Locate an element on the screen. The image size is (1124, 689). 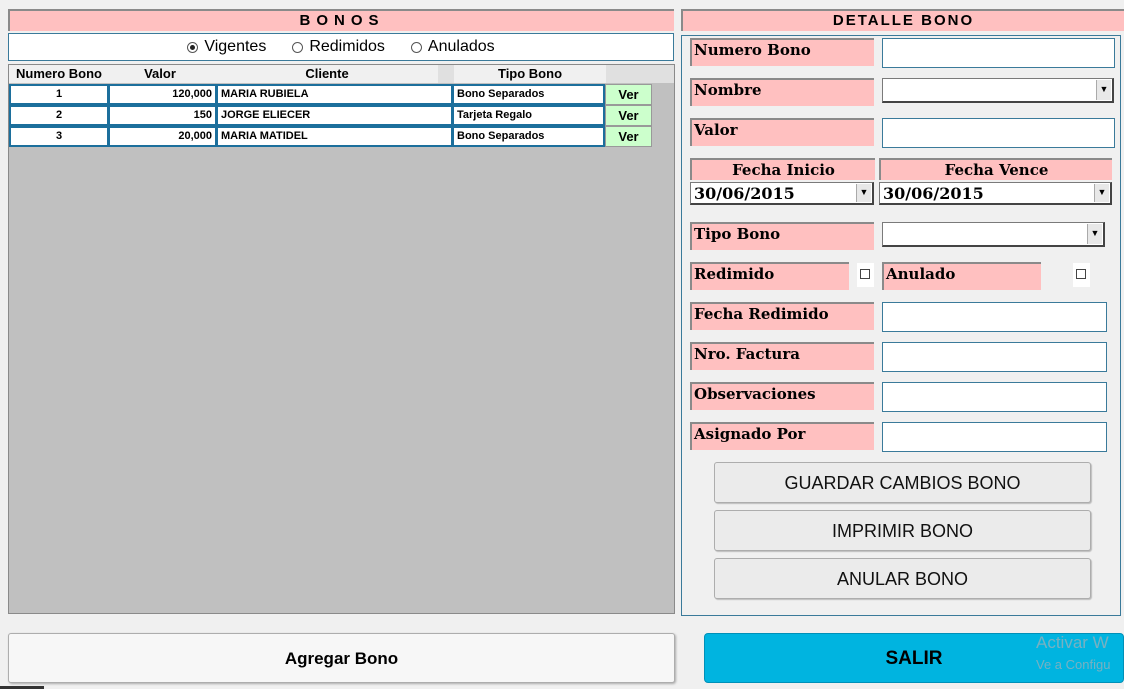
numero-bono-label: Numero Bono is located at coordinates (782, 52).